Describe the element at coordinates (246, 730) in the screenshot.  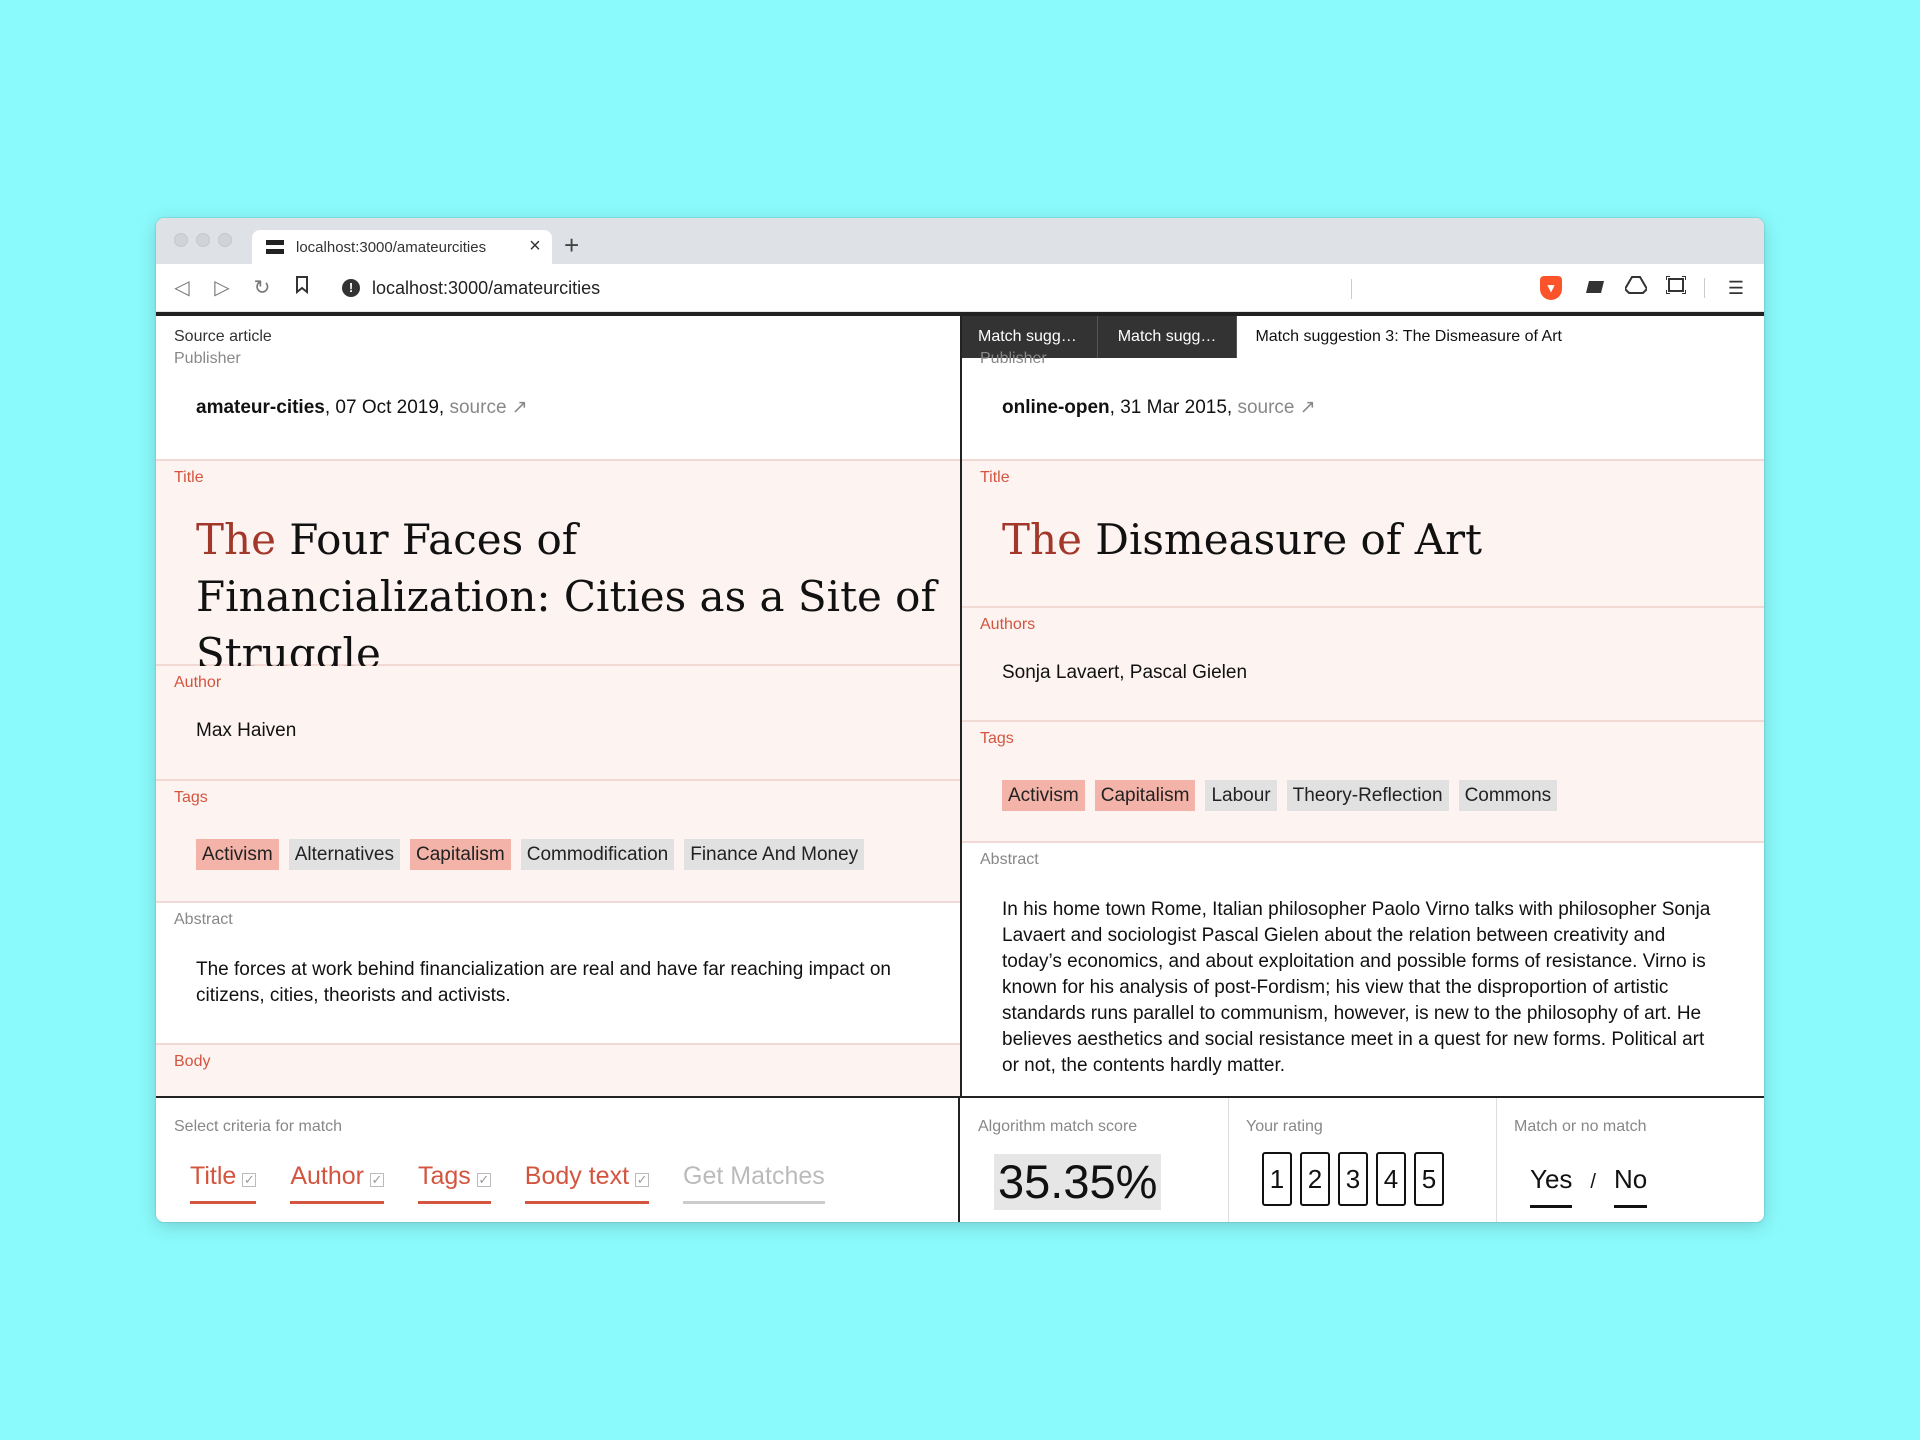
I see `author-name: Max Haiven` at that location.